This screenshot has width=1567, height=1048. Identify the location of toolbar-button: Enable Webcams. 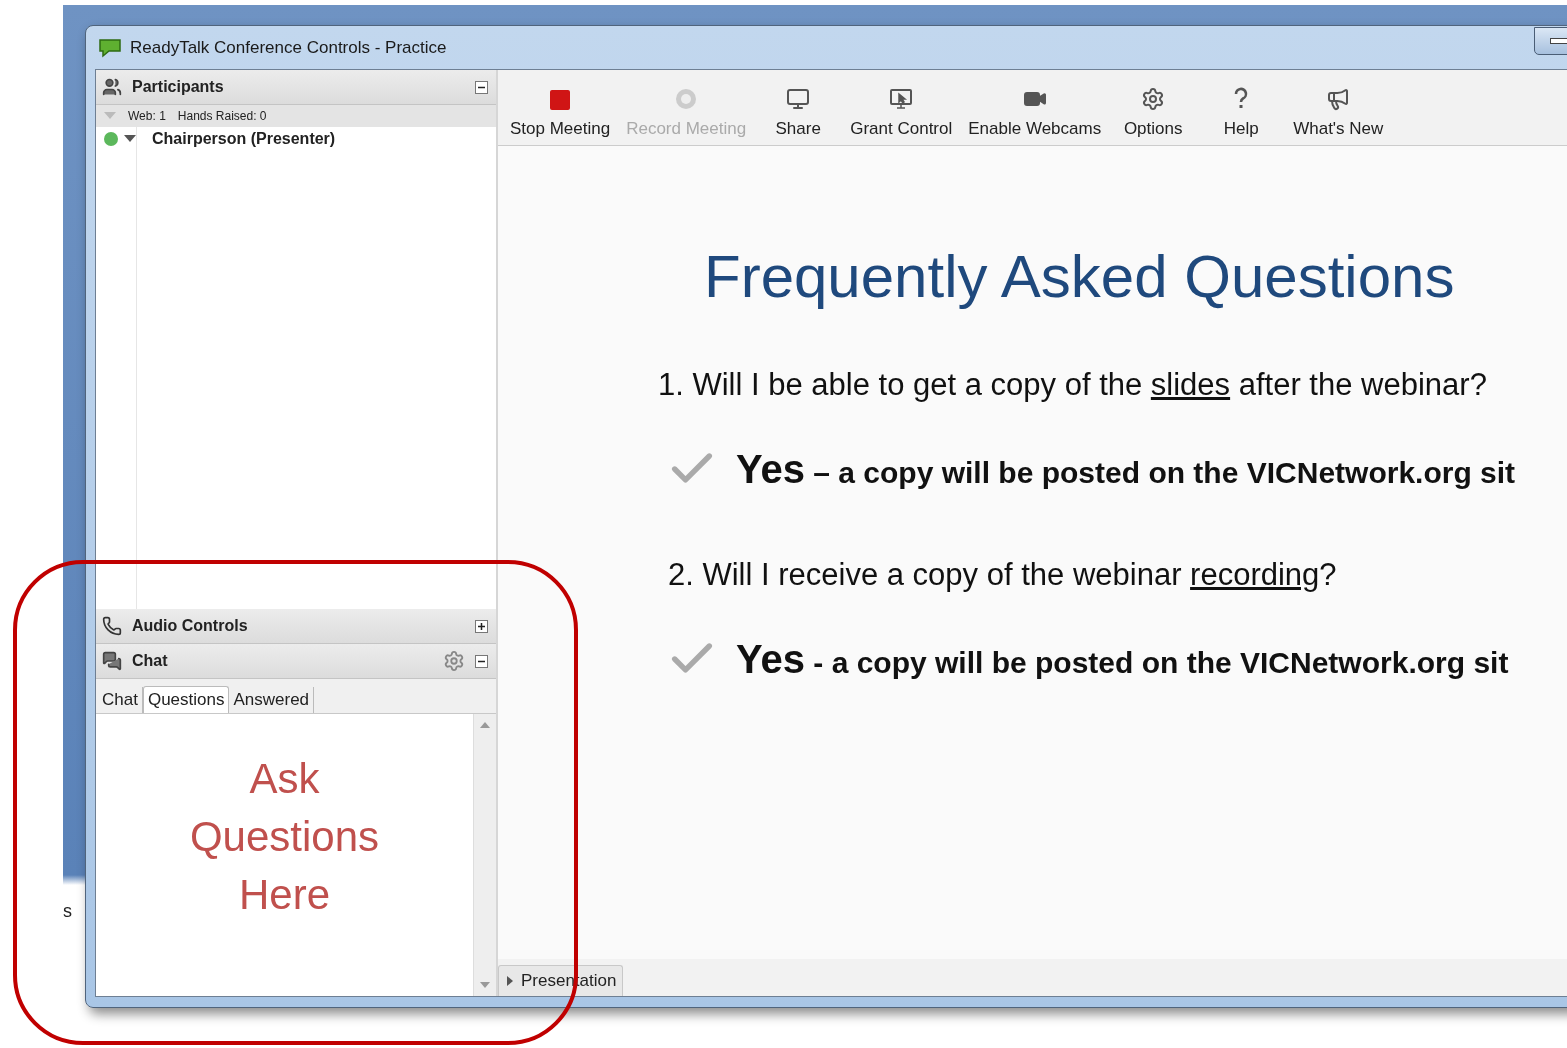
(1035, 113).